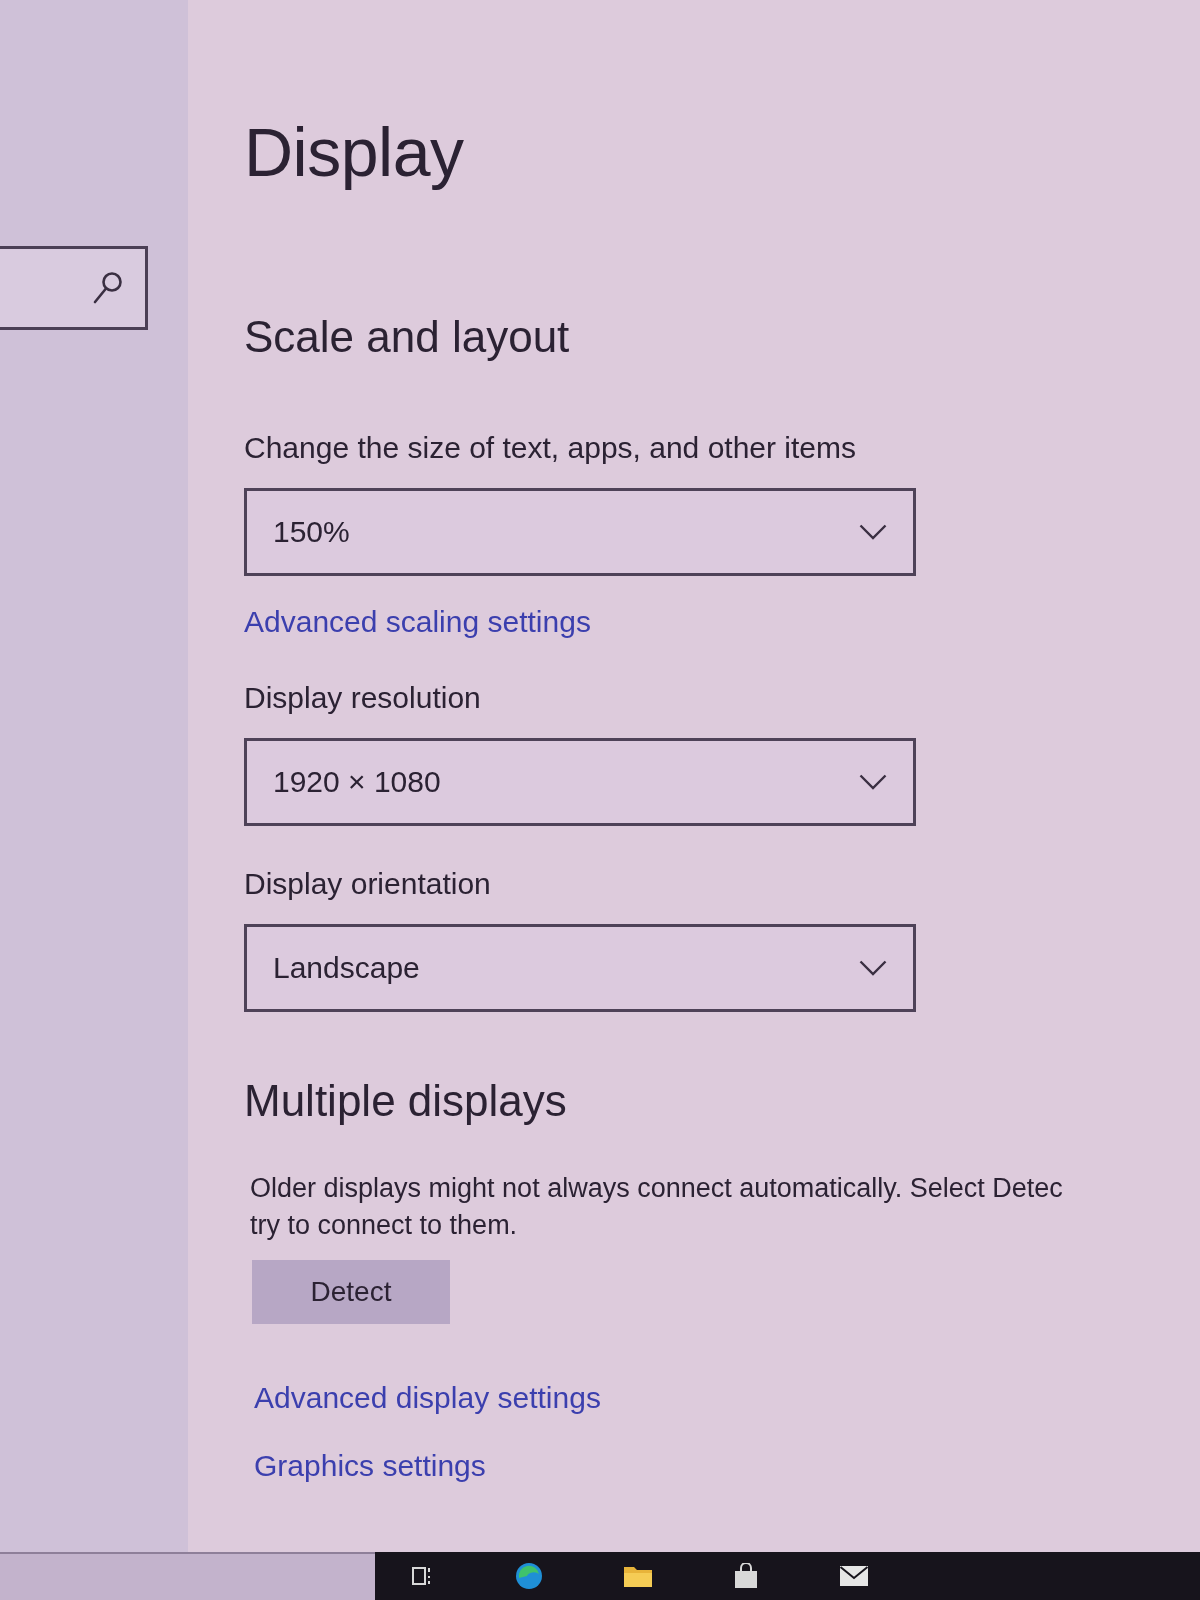 The image size is (1200, 1600). Describe the element at coordinates (407, 337) in the screenshot. I see `section-heading: Scale and layout` at that location.